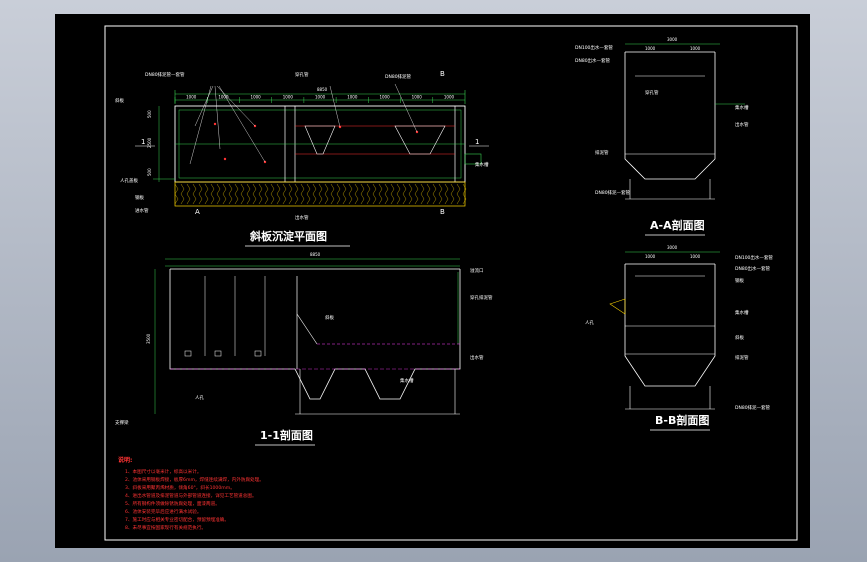 This screenshot has height=562, width=867. Describe the element at coordinates (163, 471) in the screenshot. I see `note-item-0: 1、本图尺寸以毫米计，标高以米计。` at that location.